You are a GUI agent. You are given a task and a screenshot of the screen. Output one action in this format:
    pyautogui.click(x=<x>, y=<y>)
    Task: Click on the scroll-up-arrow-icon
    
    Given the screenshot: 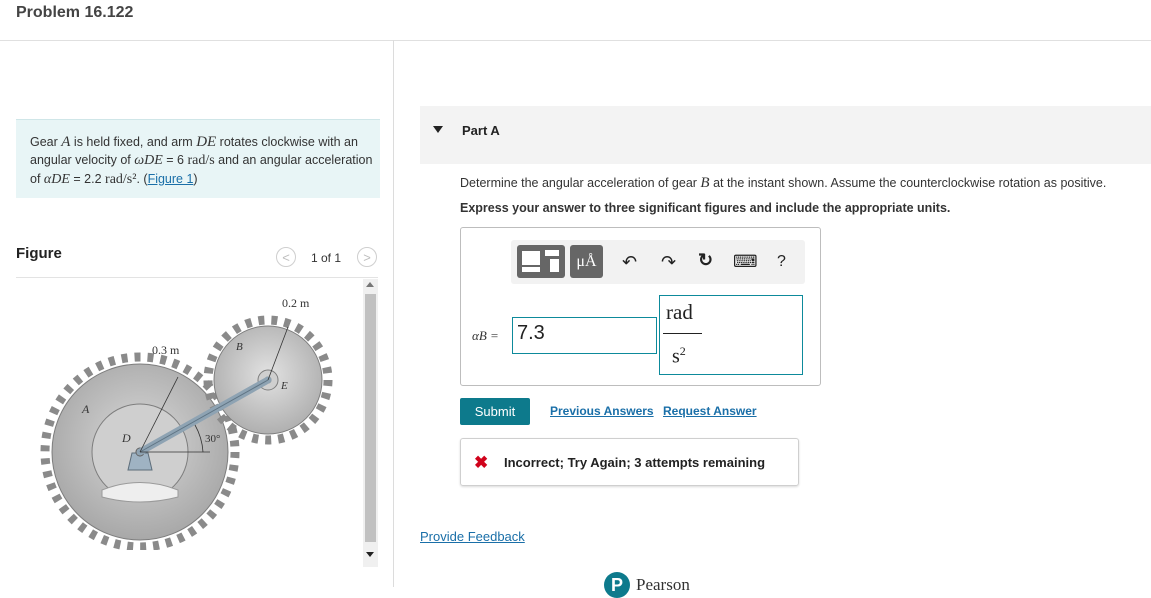 What is the action you would take?
    pyautogui.click(x=370, y=284)
    